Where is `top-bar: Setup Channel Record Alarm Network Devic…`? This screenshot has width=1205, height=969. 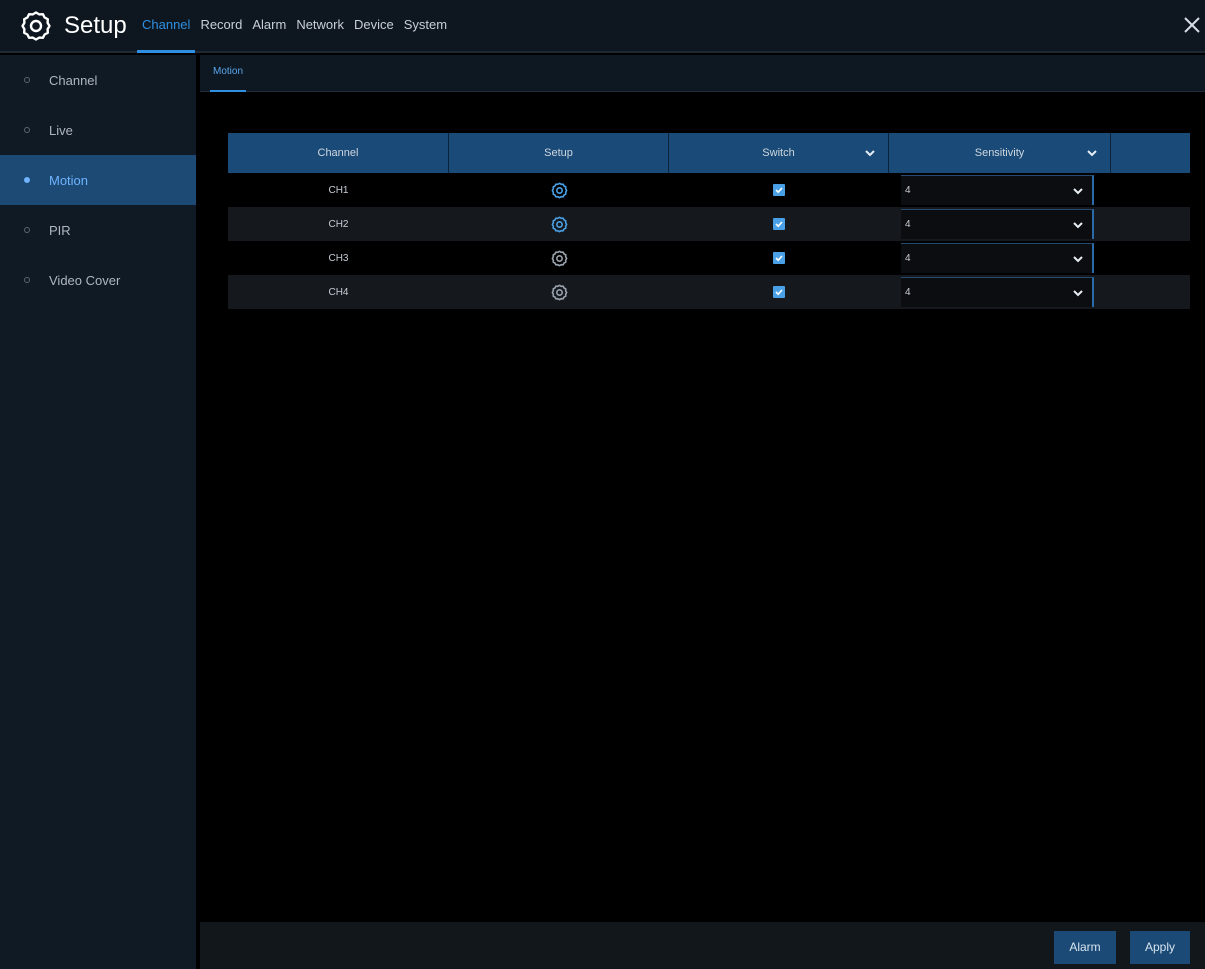
top-bar: Setup Channel Record Alarm Network Devic… is located at coordinates (602, 26).